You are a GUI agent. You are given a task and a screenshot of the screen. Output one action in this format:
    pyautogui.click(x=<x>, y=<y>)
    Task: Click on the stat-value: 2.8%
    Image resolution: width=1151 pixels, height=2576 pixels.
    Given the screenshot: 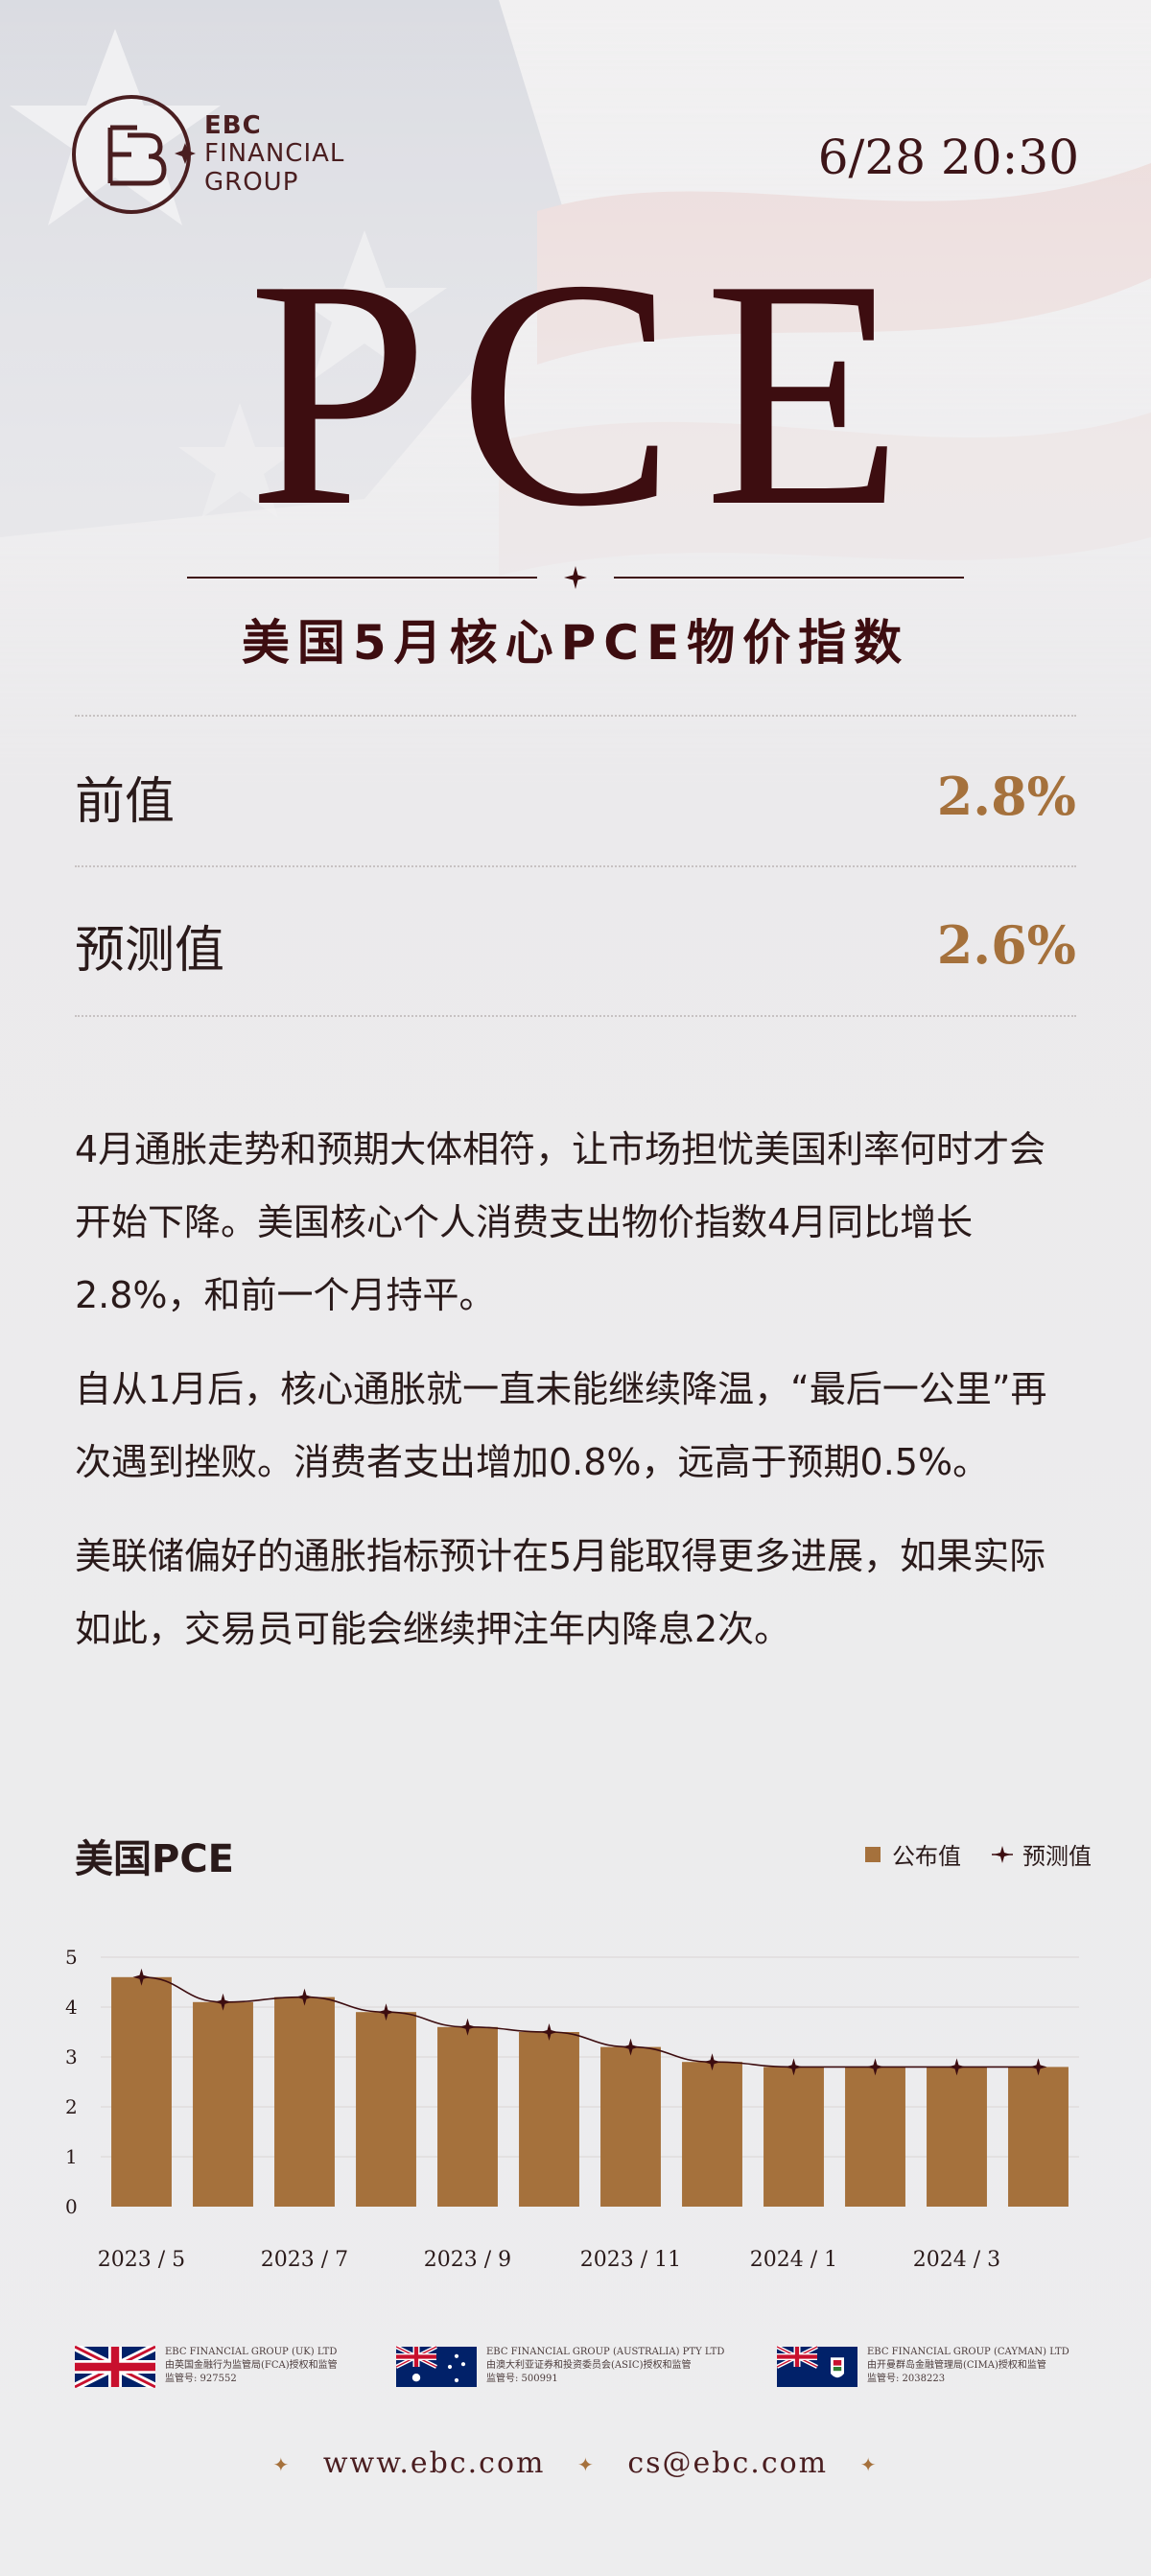 What is the action you would take?
    pyautogui.click(x=1006, y=796)
    